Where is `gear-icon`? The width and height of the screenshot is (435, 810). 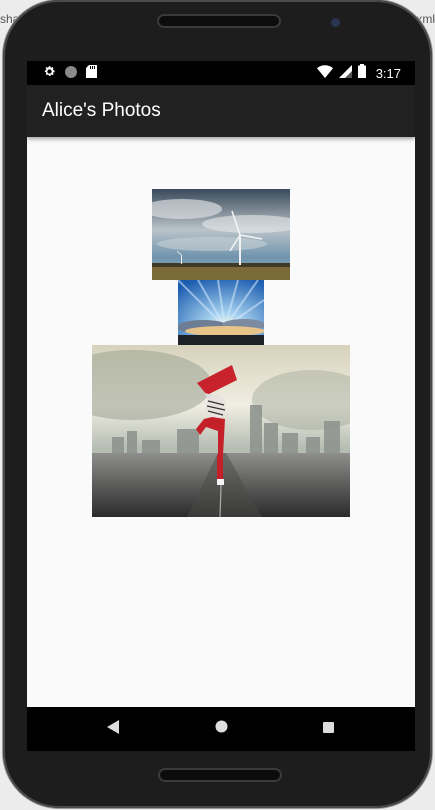
gear-icon is located at coordinates (49, 74).